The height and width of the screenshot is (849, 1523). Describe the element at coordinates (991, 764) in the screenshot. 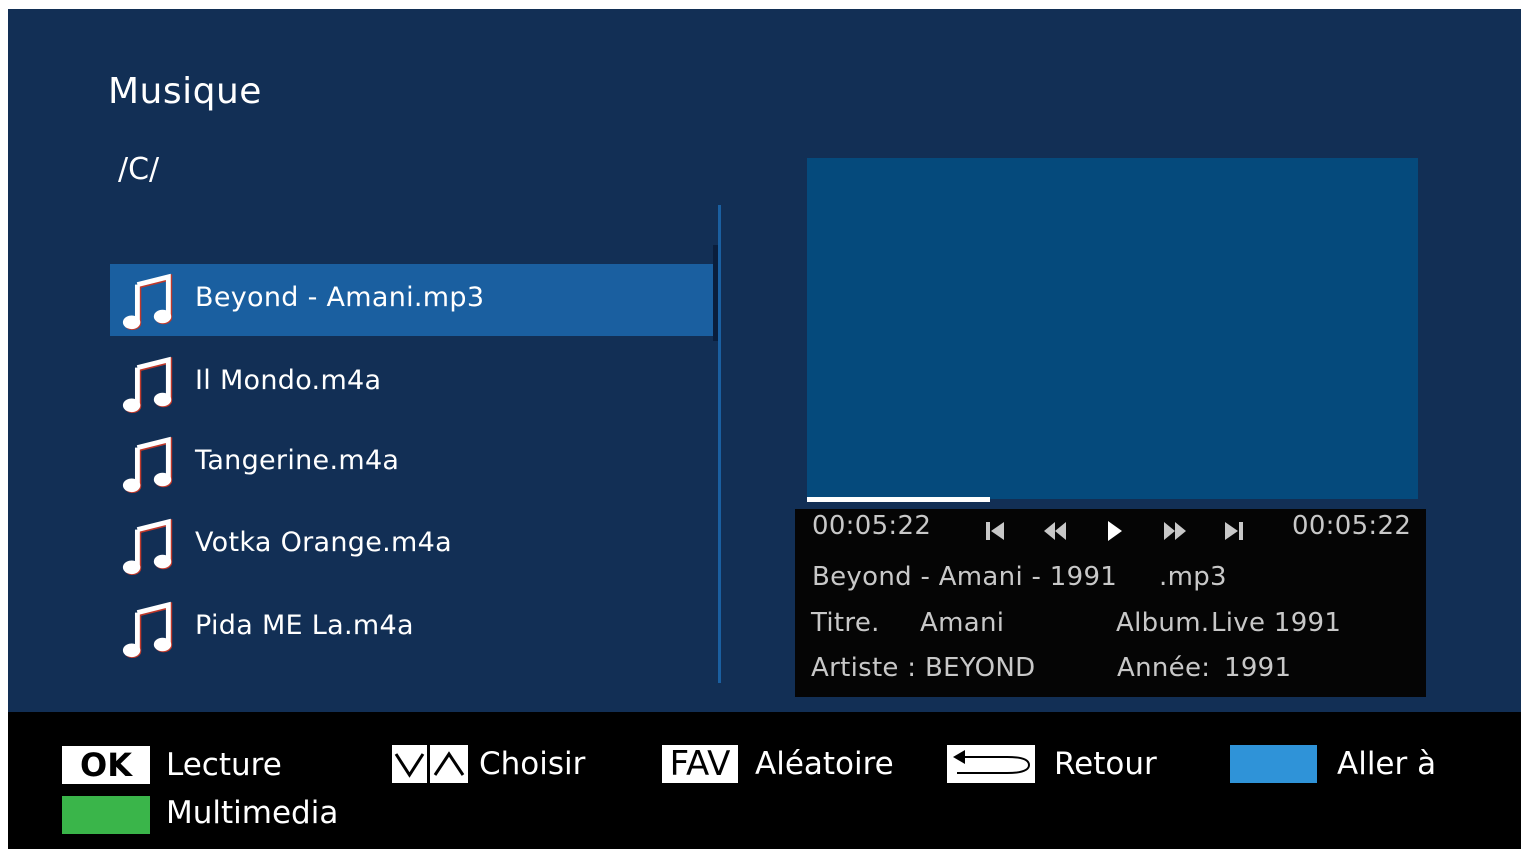

I see `return-arrow-icon` at that location.